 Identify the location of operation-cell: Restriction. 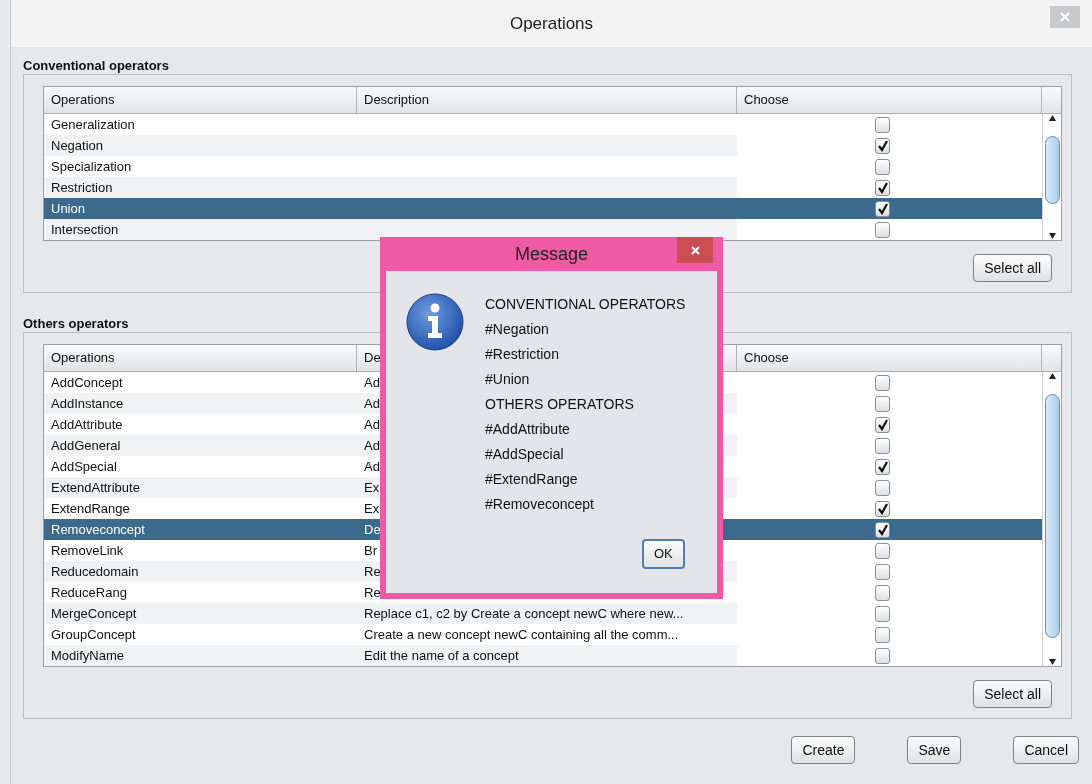
(200, 187).